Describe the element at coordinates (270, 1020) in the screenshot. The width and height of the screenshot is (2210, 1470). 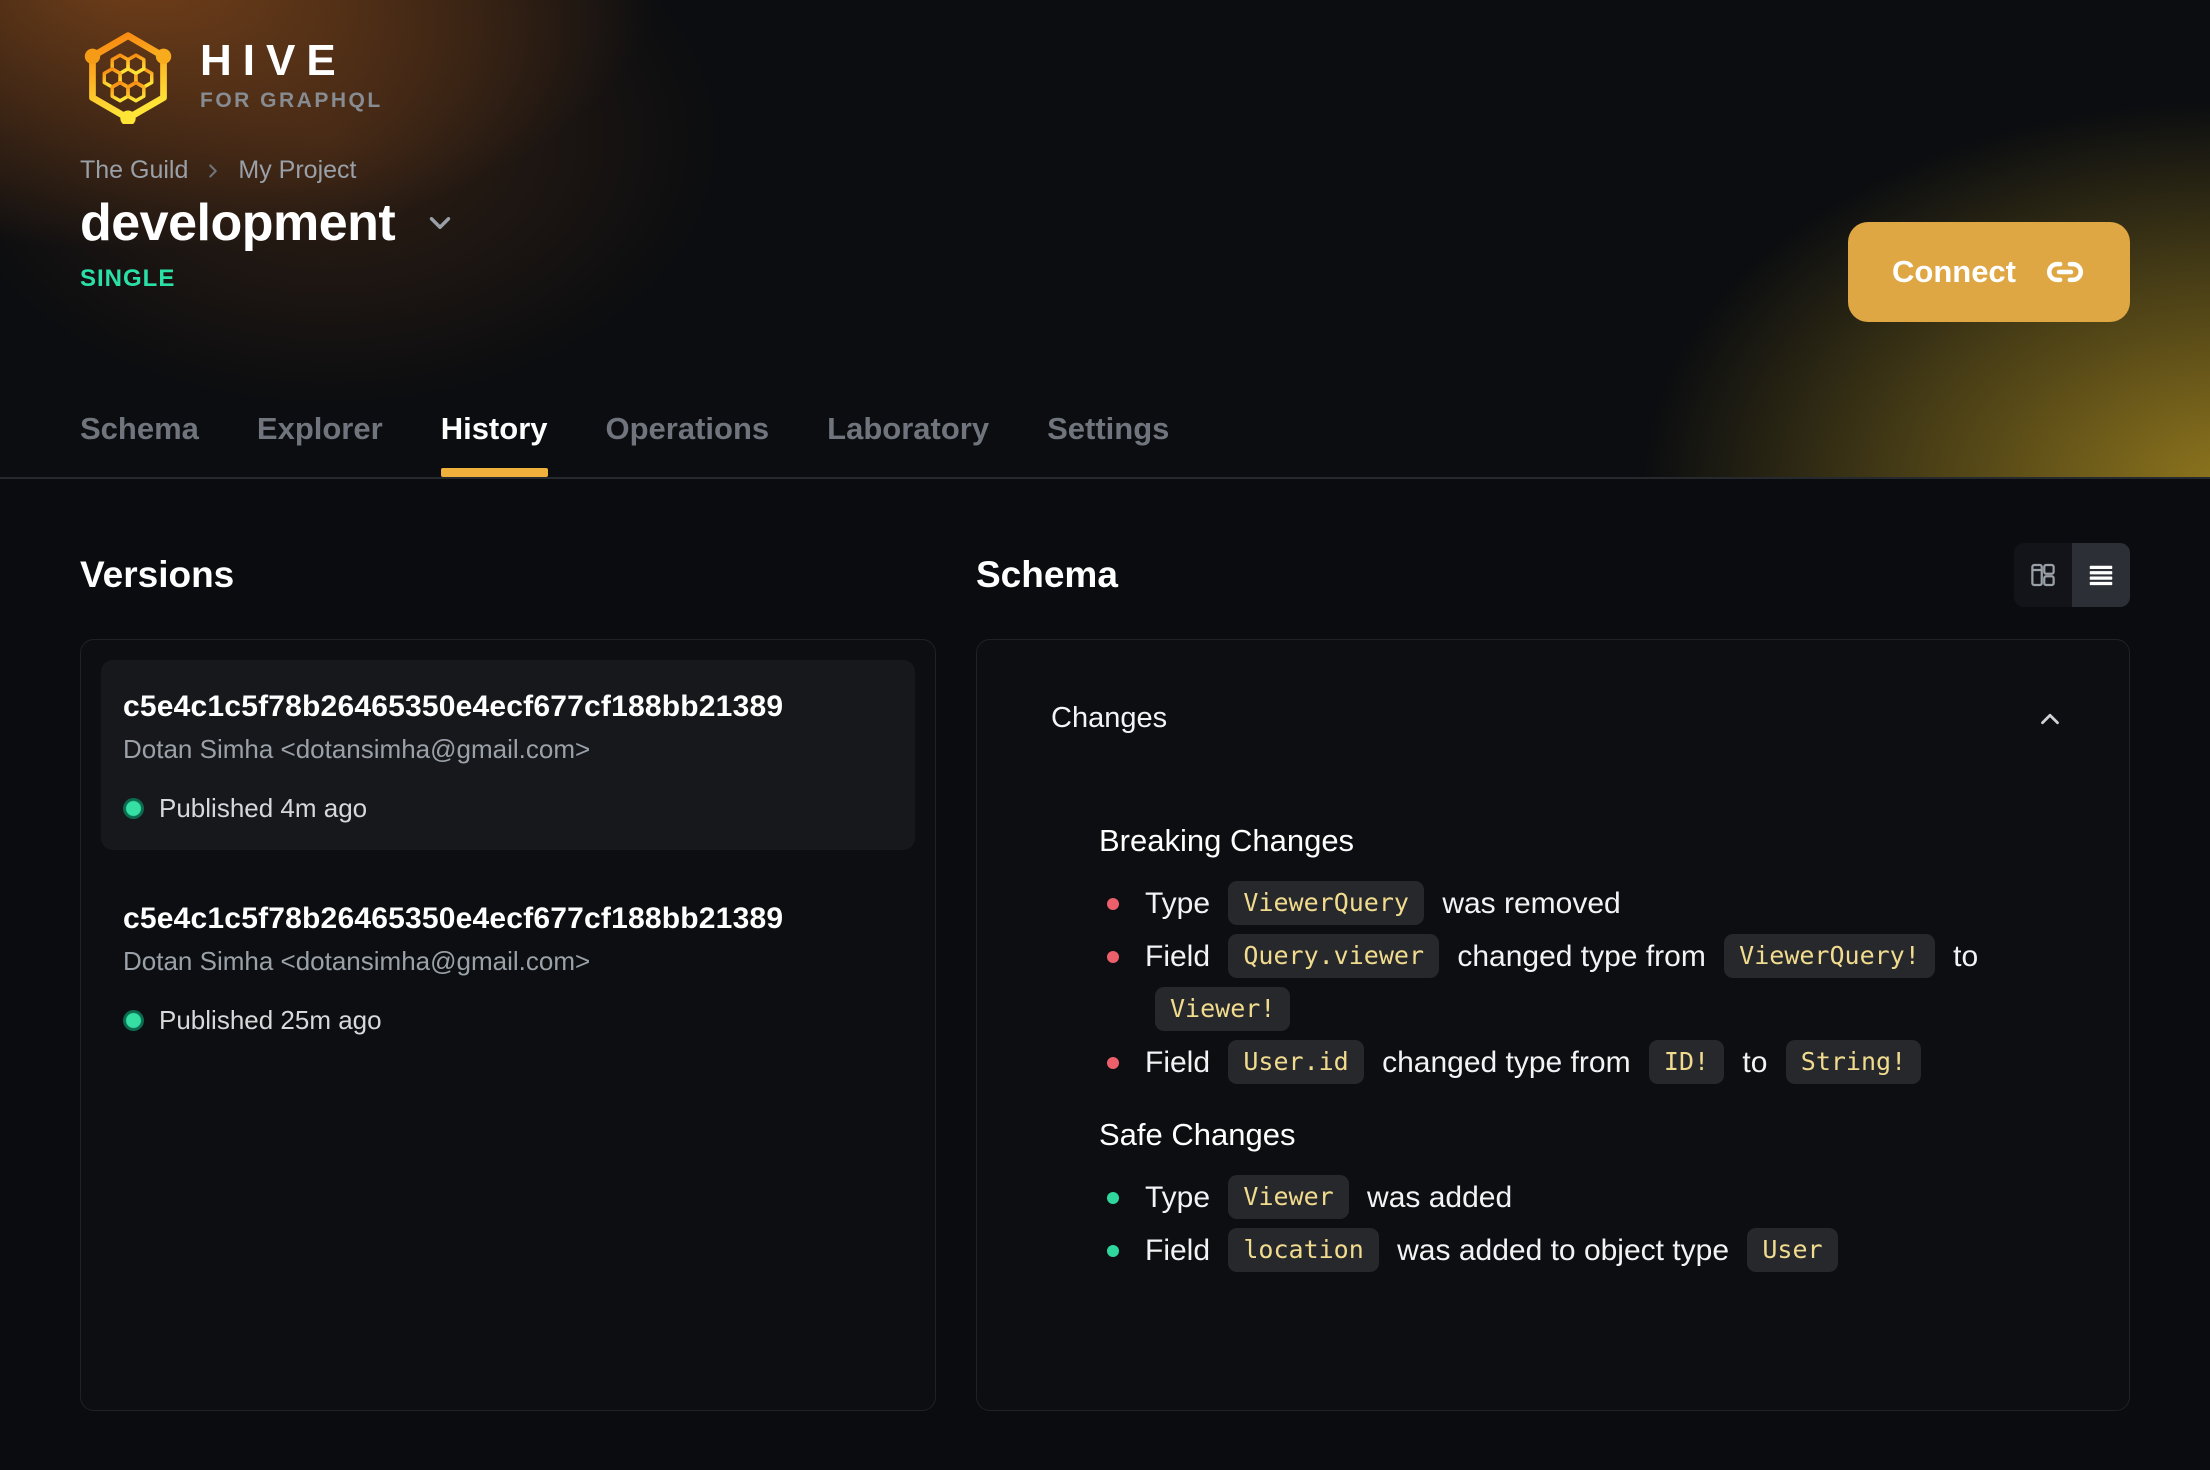
I see `version-status-text: Published 25m ago` at that location.